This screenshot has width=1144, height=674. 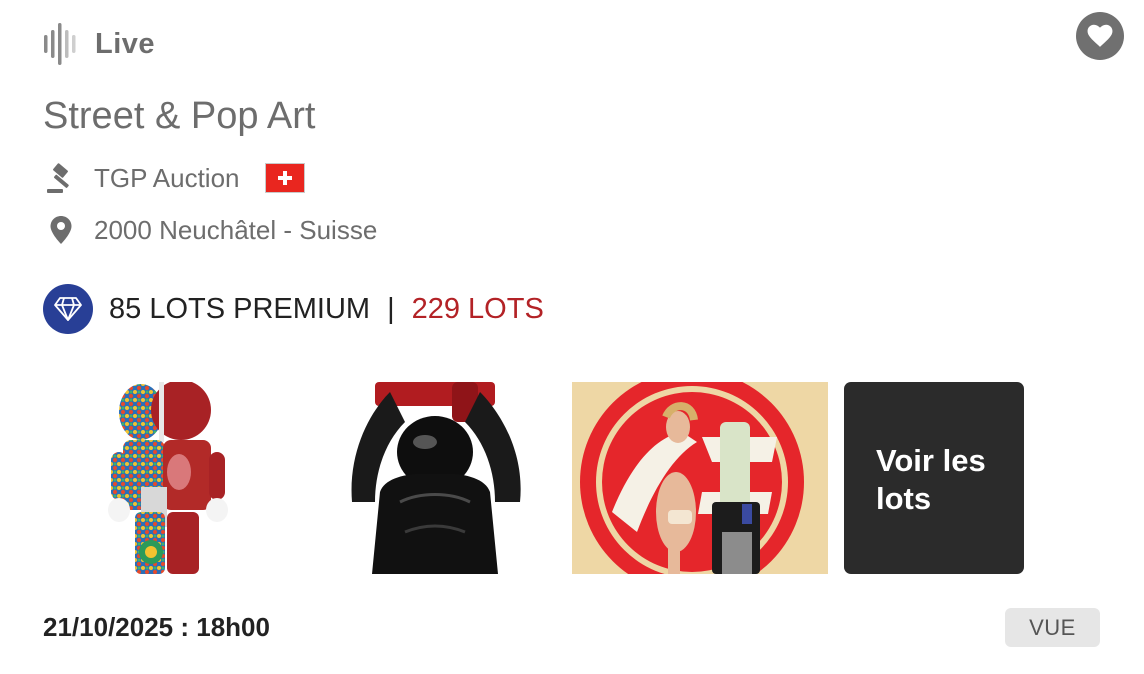 What do you see at coordinates (179, 116) in the screenshot?
I see `auction-title: Street & Pop Art` at bounding box center [179, 116].